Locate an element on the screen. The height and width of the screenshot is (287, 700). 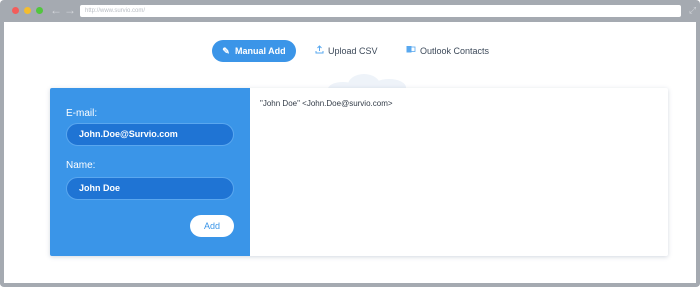
address-bar: http://www.survio.com/ is located at coordinates (380, 11).